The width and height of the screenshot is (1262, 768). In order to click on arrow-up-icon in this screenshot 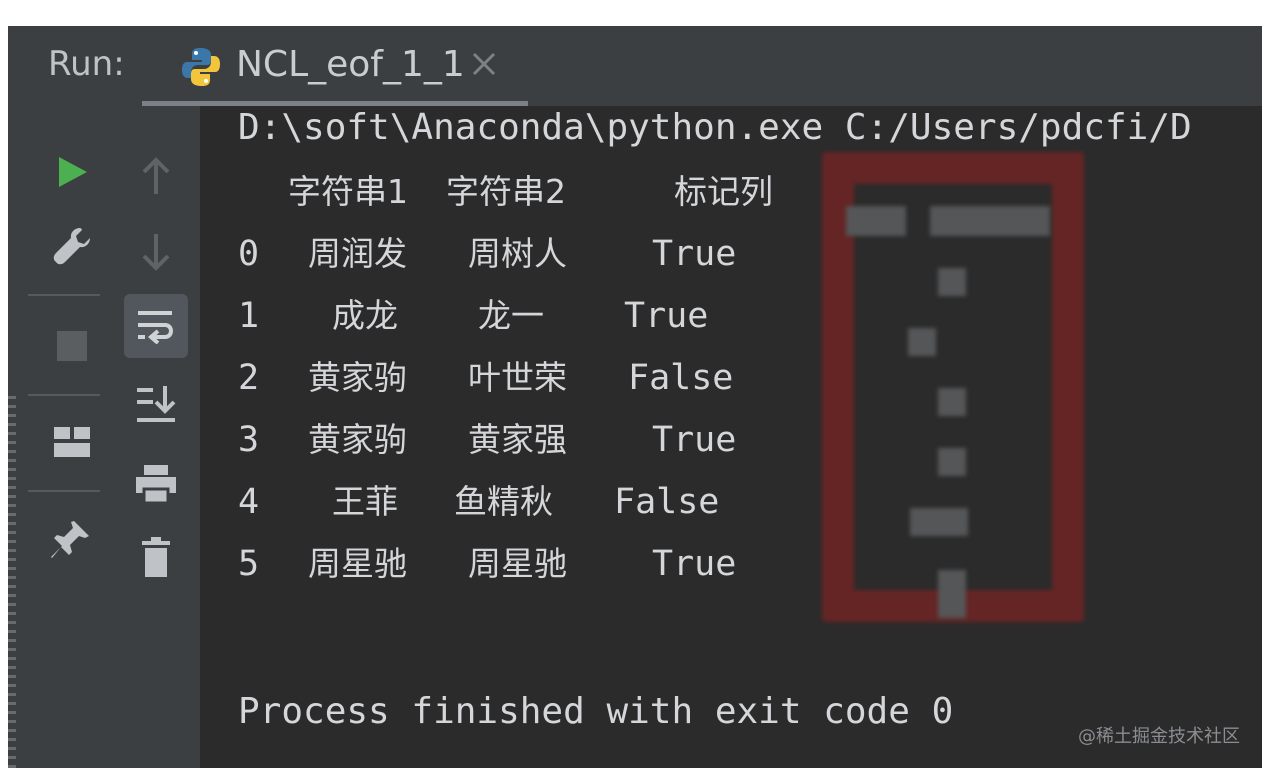, I will do `click(156, 176)`.